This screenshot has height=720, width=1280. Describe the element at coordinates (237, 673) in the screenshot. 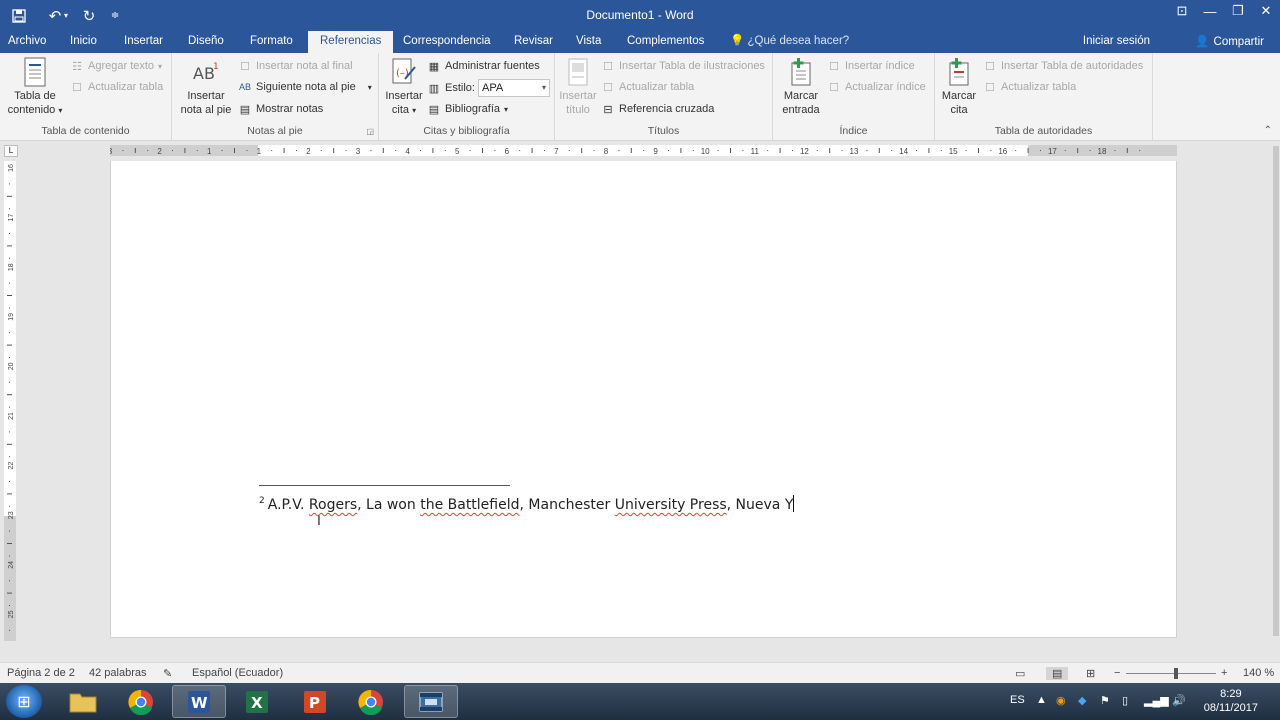

I see `language-indicator: Español (Ecuador)` at that location.